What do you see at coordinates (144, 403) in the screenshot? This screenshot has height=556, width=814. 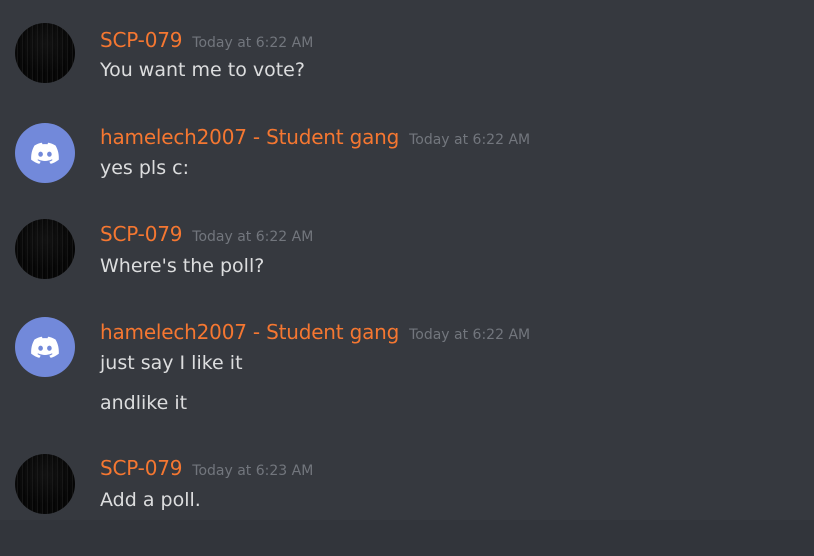 I see `message-text: andlike it` at bounding box center [144, 403].